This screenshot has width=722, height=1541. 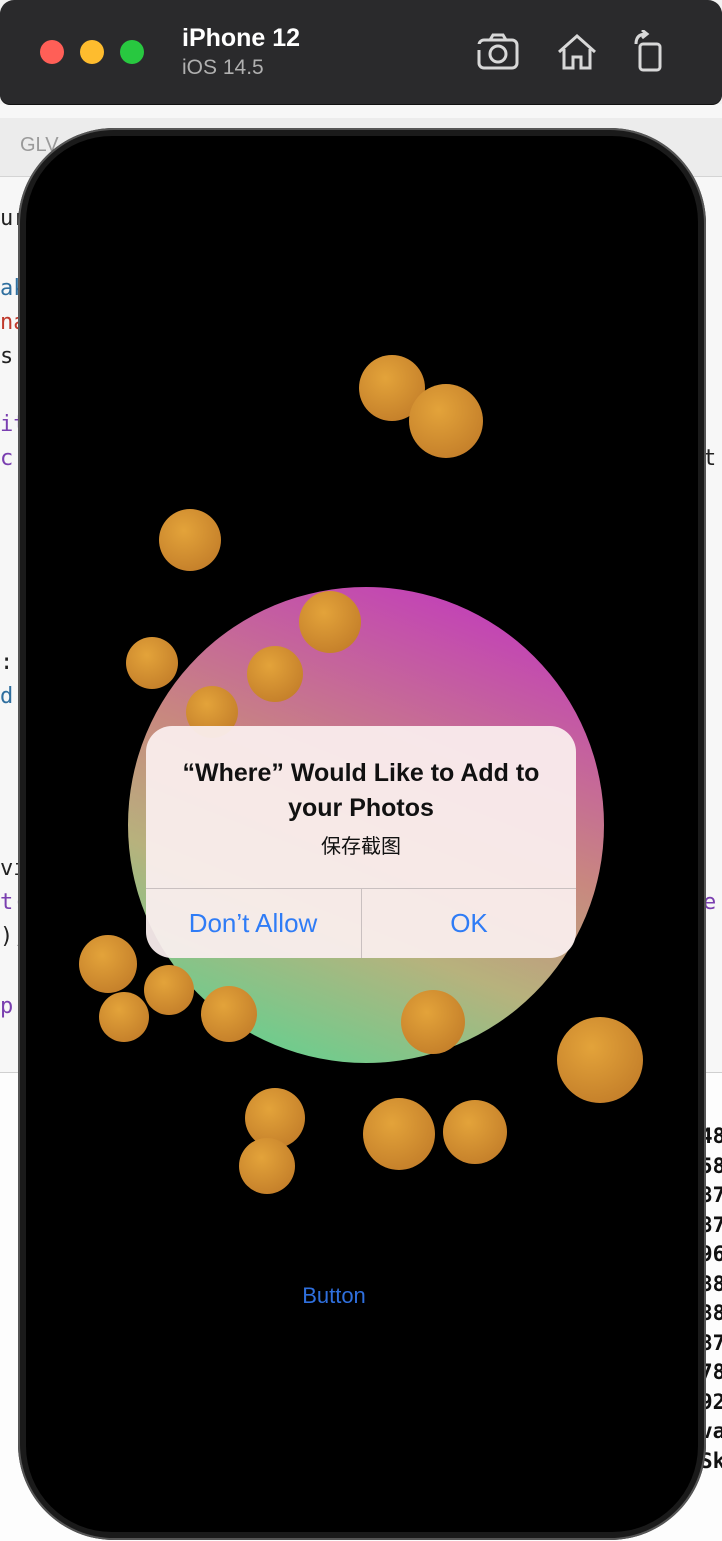 What do you see at coordinates (7, 458) in the screenshot?
I see `code-fragment-left: c` at bounding box center [7, 458].